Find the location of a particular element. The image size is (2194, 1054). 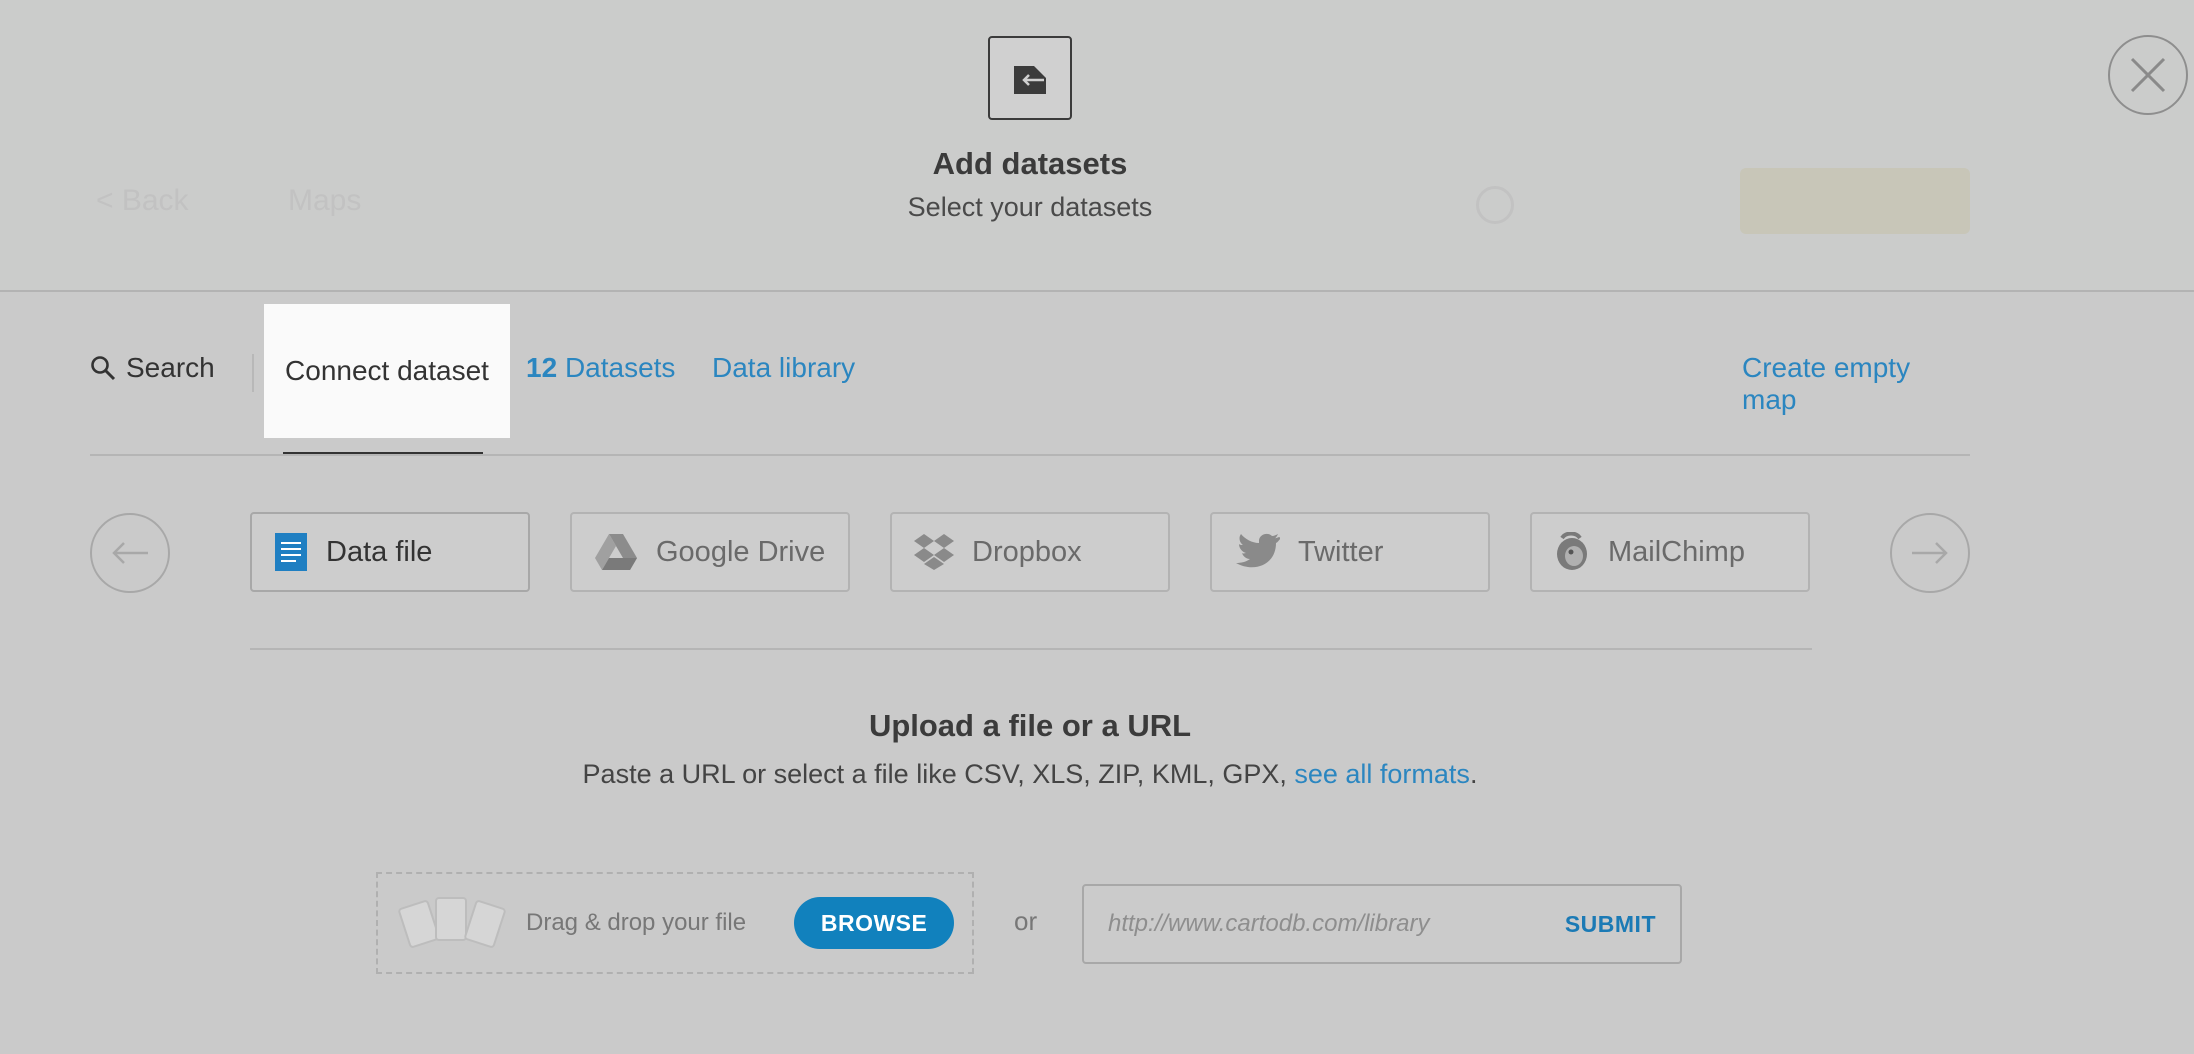

tab-datasets-label: Datasets is located at coordinates (620, 367).